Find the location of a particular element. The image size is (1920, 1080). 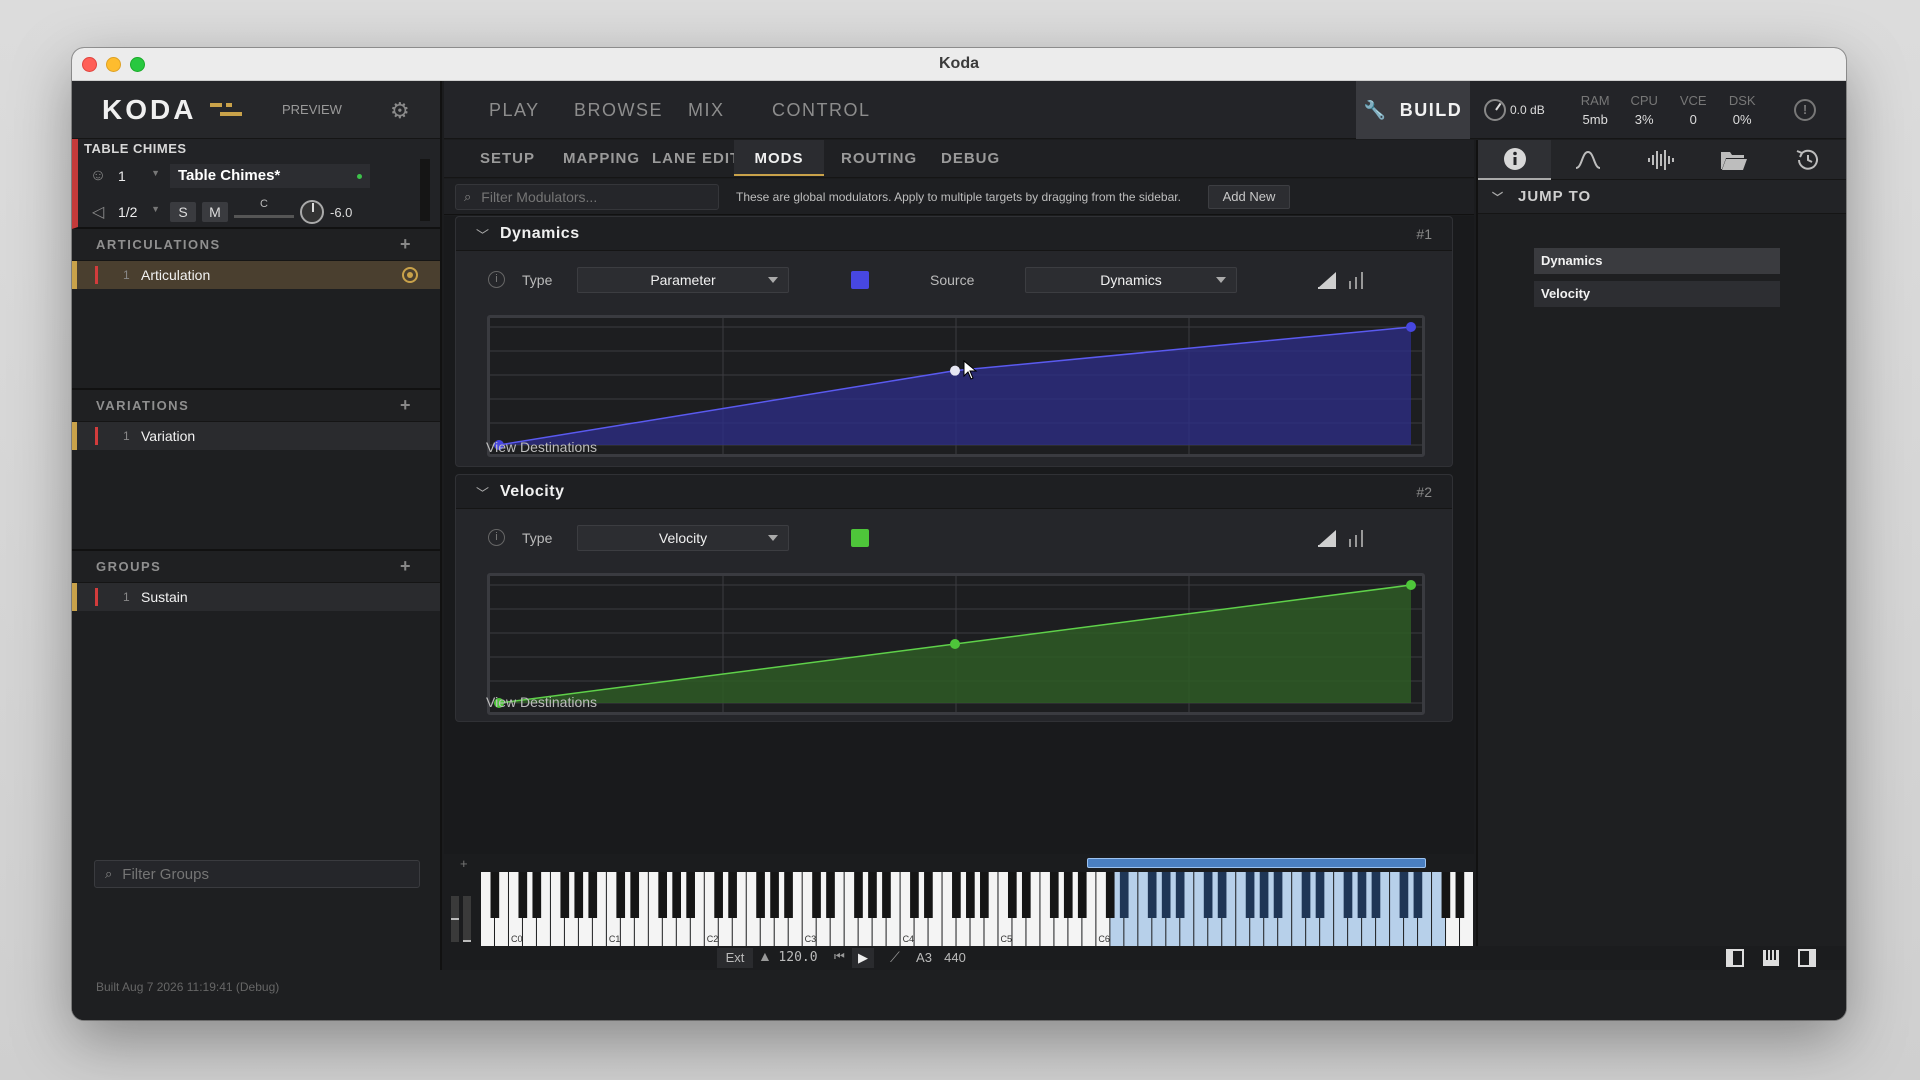

samples-tab is located at coordinates (1660, 160).